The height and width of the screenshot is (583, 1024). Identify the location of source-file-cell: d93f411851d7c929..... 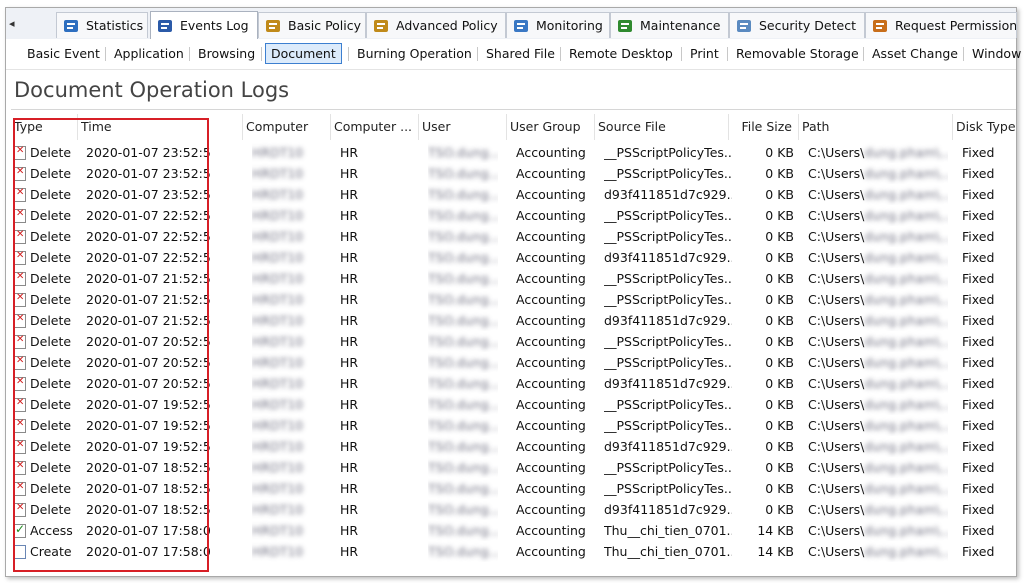
(668, 383).